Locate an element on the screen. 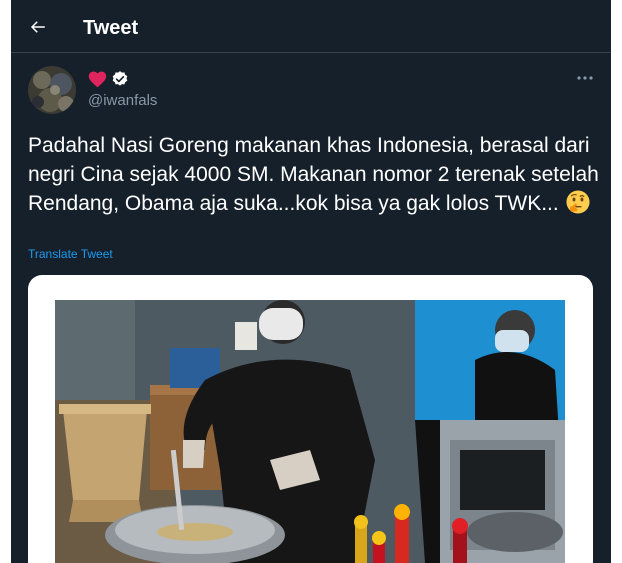  red-heart-emoji is located at coordinates (97, 79).